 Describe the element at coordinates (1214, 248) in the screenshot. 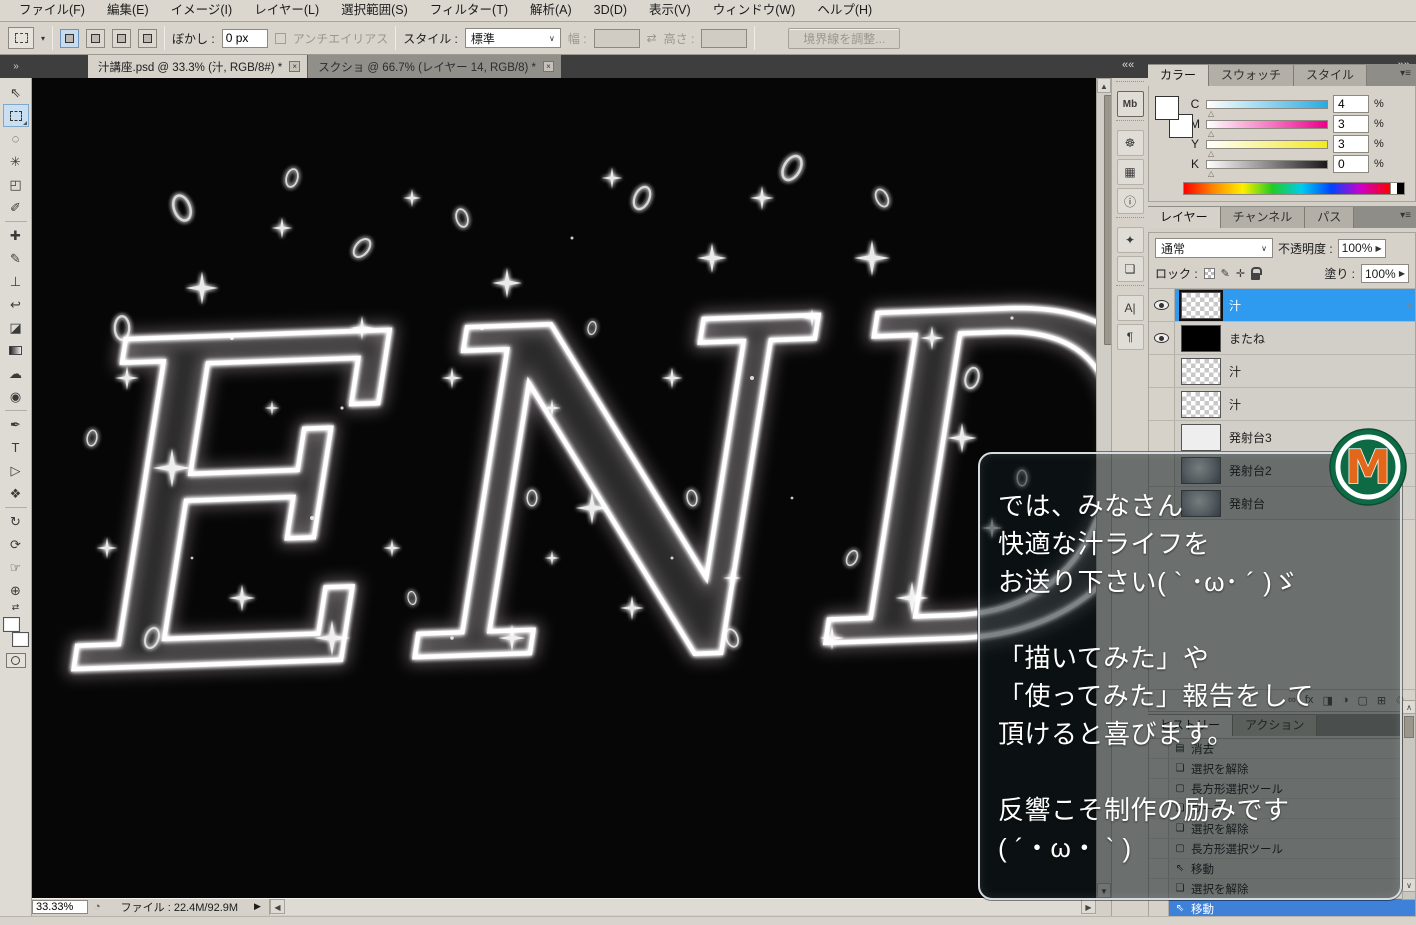

I see `blend-mode-select: 通常 ∨` at that location.